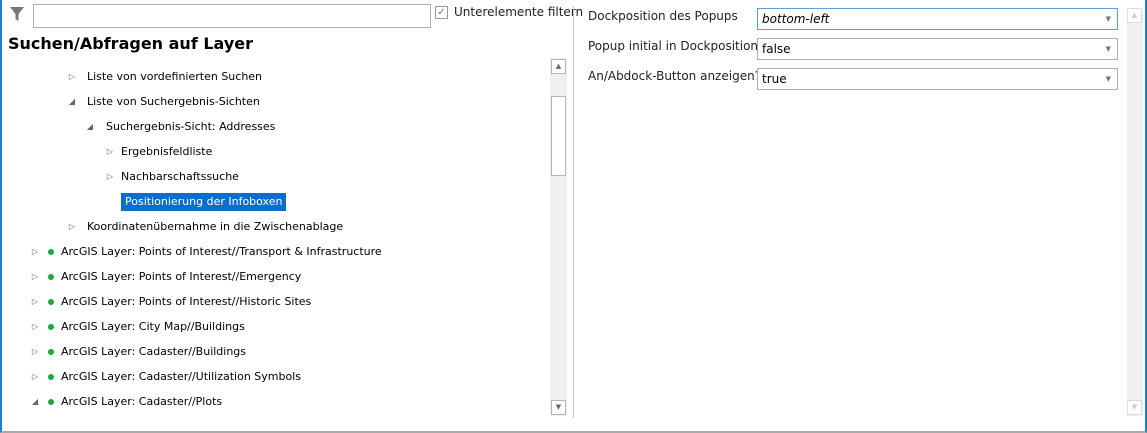 Image resolution: width=1147 pixels, height=433 pixels. Describe the element at coordinates (663, 16) in the screenshot. I see `property-label: Dockposition des Popups` at that location.